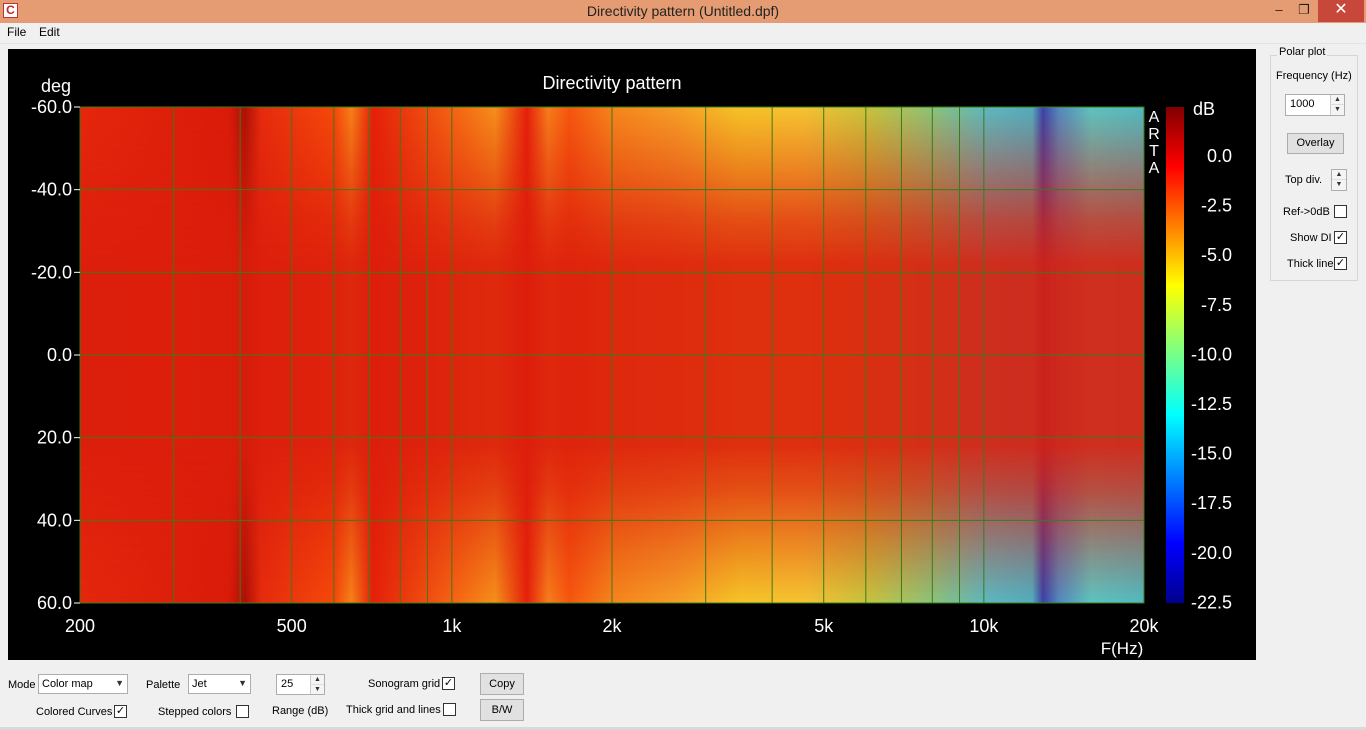 The image size is (1366, 730). I want to click on menu-edit: Edit, so click(49, 32).